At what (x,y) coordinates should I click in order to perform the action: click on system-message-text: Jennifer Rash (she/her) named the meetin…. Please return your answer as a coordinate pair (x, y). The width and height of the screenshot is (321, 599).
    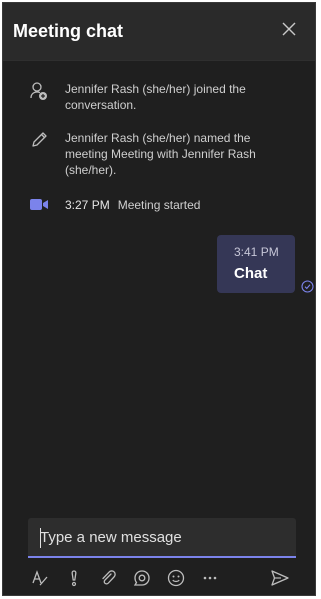
    Looking at the image, I should click on (160, 154).